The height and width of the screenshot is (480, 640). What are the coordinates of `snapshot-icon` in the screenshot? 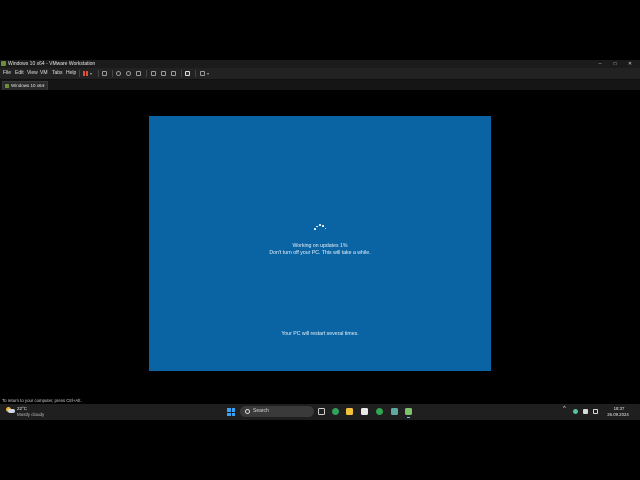 It's located at (118, 73).